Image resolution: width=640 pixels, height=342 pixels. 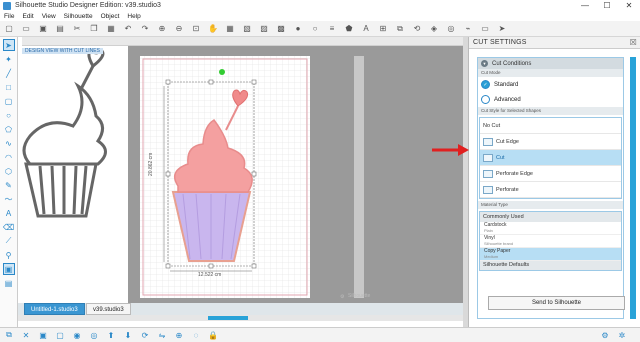 I want to click on text-tool-icon: A, so click(x=9, y=213).